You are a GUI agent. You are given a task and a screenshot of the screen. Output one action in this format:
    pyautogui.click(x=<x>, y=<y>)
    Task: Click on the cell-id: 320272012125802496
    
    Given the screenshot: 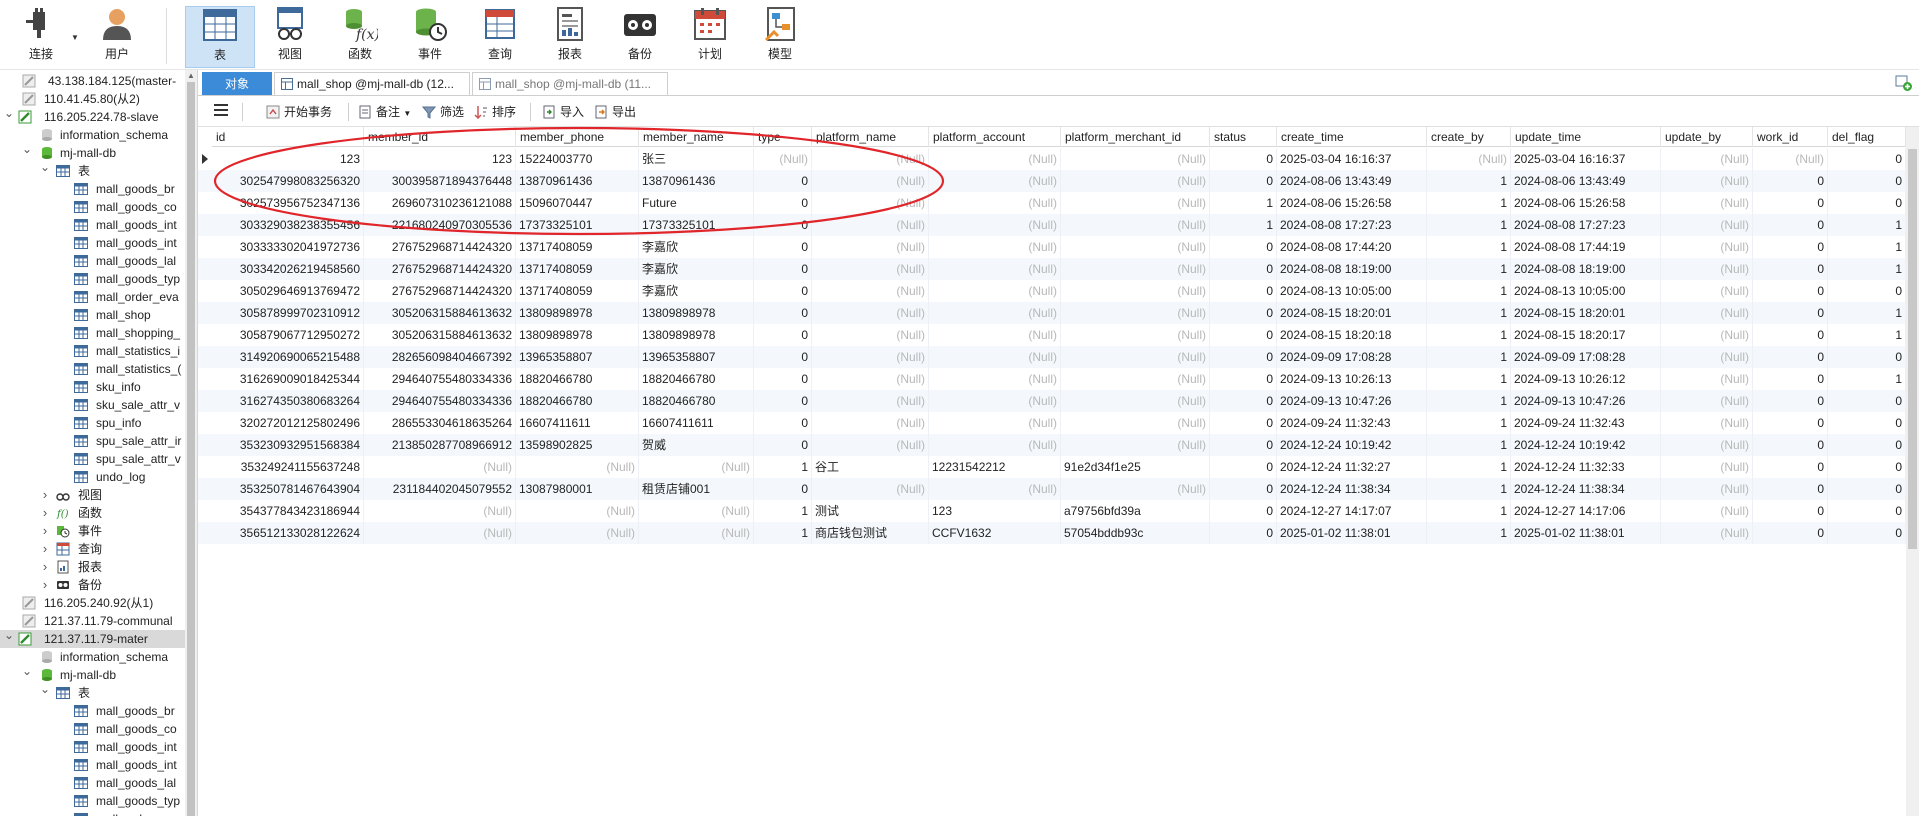 What is the action you would take?
    pyautogui.click(x=288, y=423)
    